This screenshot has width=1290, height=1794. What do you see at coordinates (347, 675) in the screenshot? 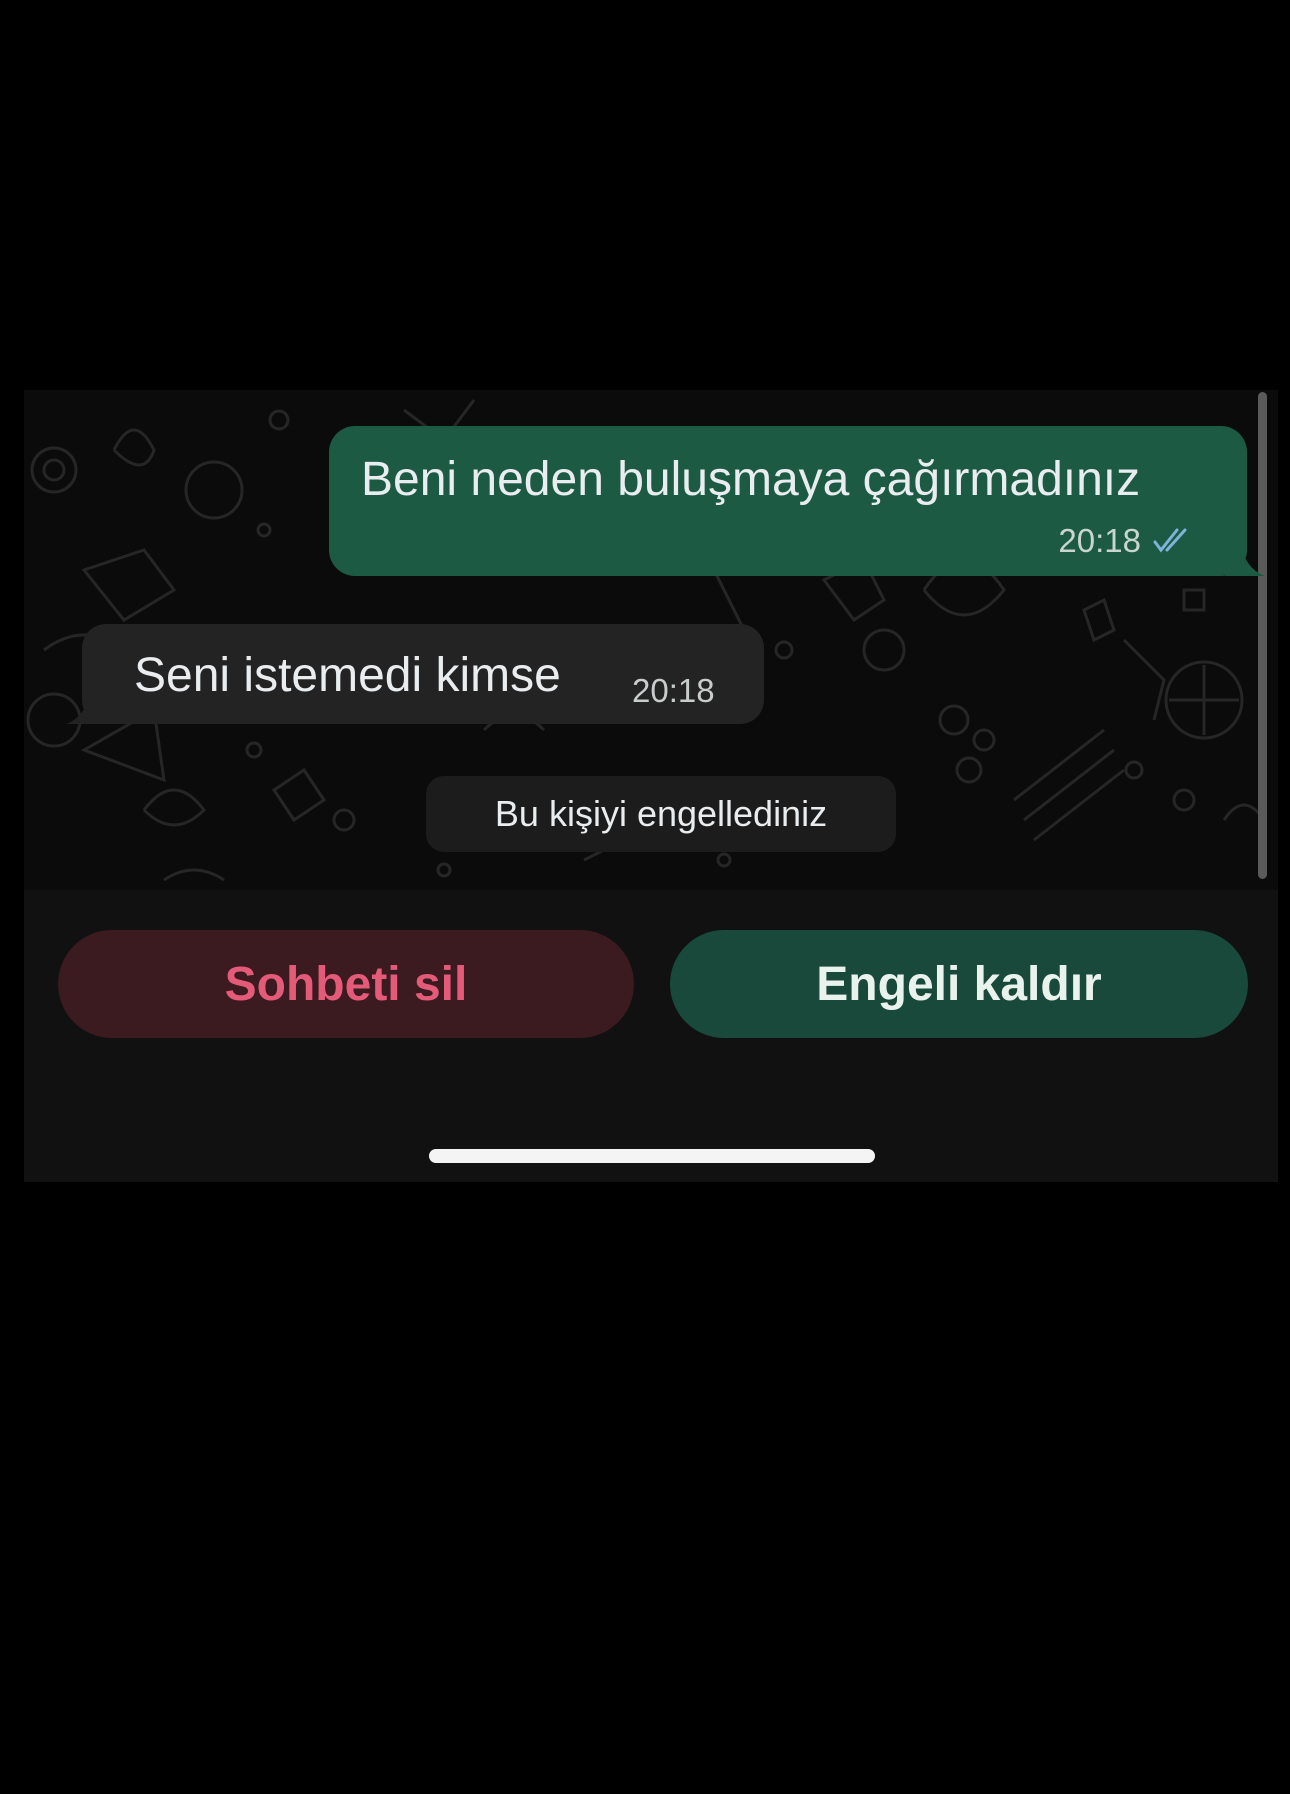
I see `incoming-message-text: Seni istemedi kimse` at bounding box center [347, 675].